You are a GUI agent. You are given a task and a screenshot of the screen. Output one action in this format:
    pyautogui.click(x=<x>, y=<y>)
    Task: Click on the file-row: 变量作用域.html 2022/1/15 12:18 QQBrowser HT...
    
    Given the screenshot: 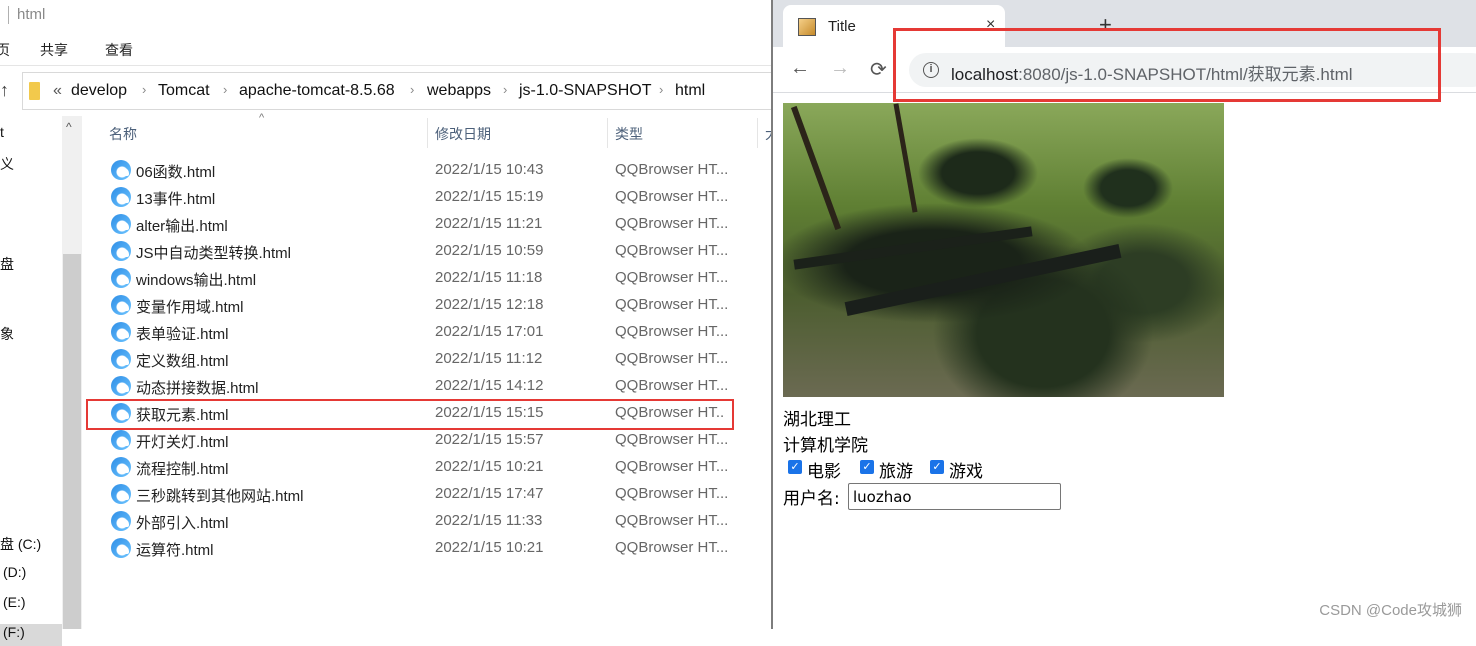 What is the action you would take?
    pyautogui.click(x=425, y=305)
    